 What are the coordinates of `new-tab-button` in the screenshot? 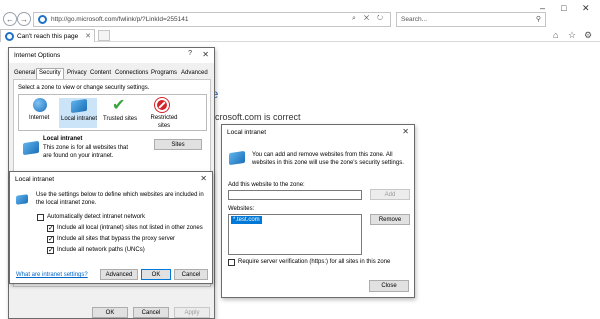 It's located at (104, 35).